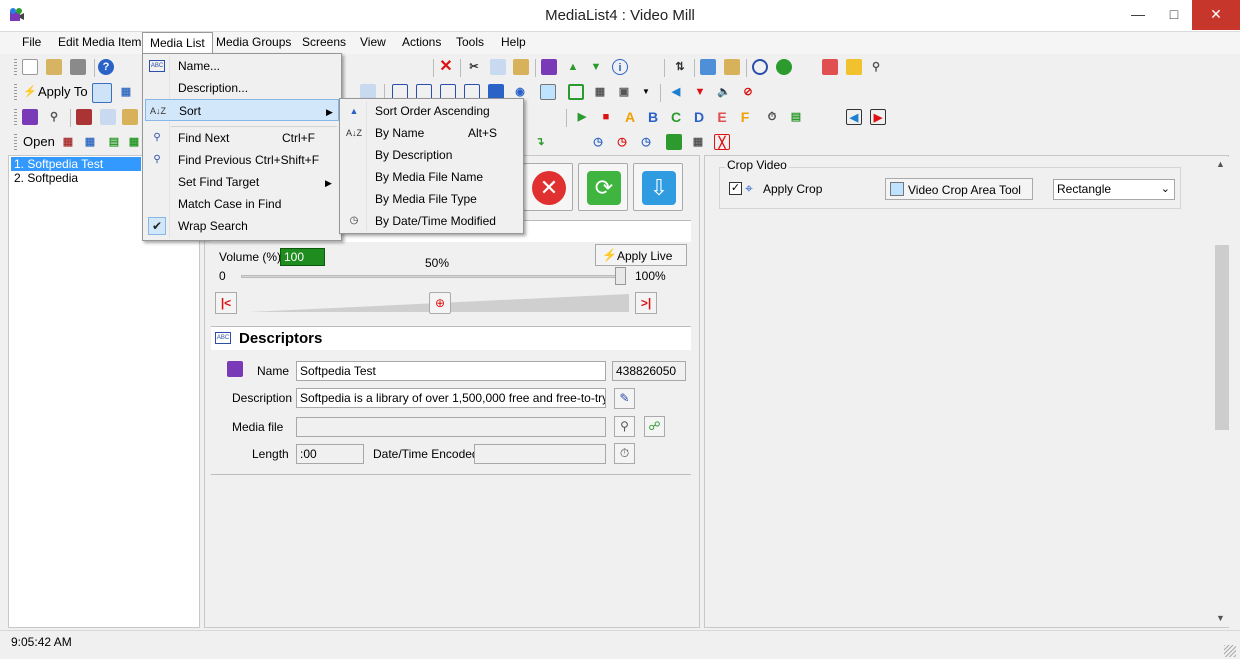 The width and height of the screenshot is (1240, 659). I want to click on film-icon, so click(674, 142).